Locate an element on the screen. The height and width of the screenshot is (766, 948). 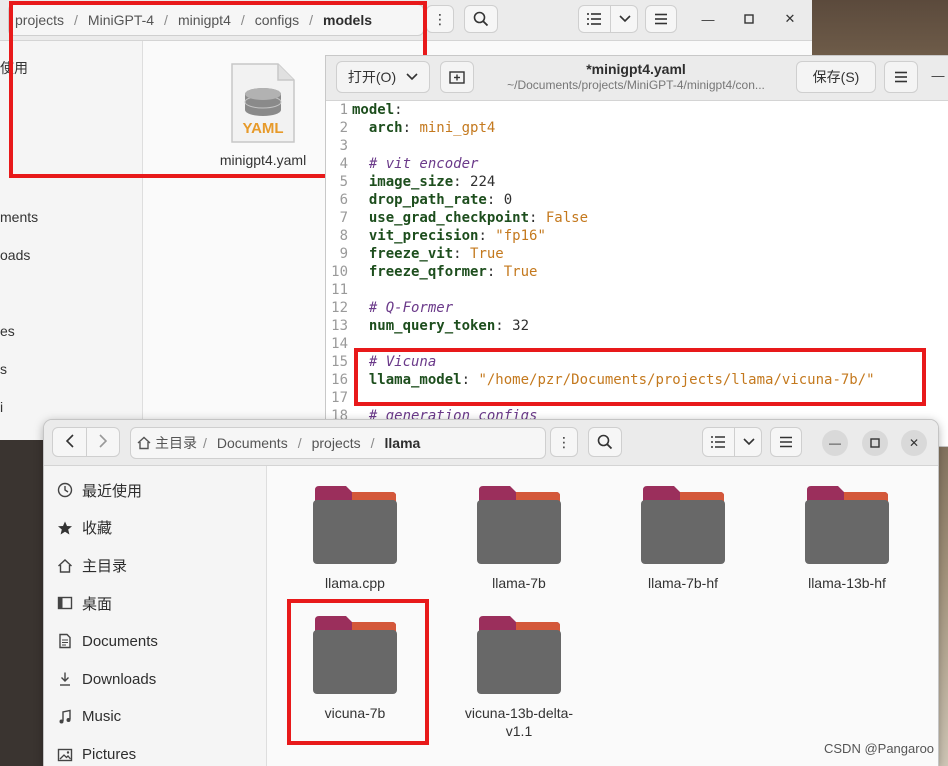
sidebar-item-label: 主目录 is located at coordinates (105, 567).